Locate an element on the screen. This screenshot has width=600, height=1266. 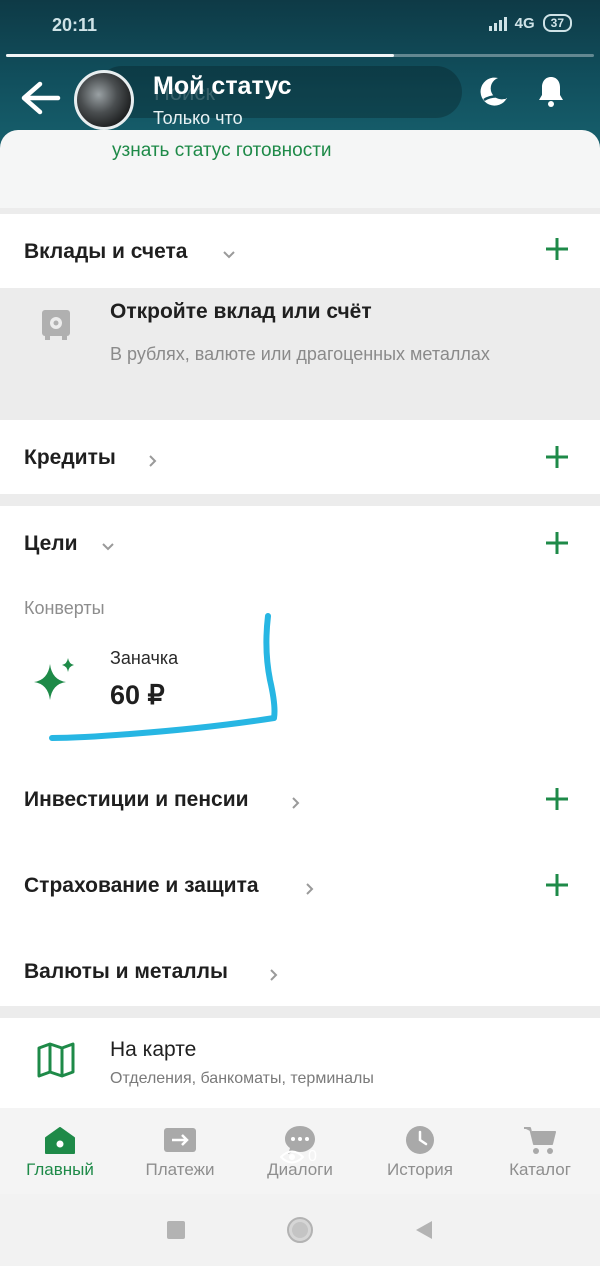
nav-history: История is located at coordinates (420, 1151).